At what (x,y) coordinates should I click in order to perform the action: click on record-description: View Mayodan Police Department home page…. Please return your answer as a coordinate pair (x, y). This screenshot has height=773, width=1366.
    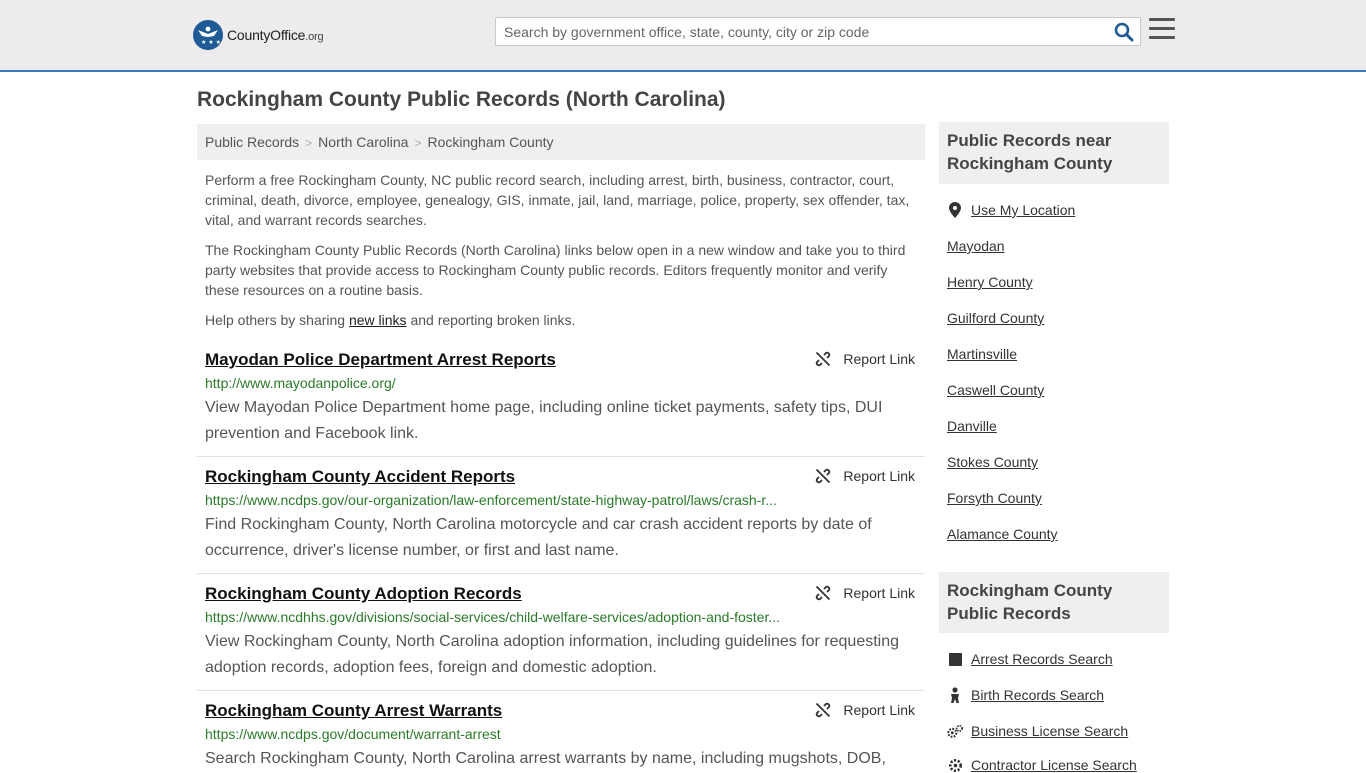
    Looking at the image, I should click on (544, 420).